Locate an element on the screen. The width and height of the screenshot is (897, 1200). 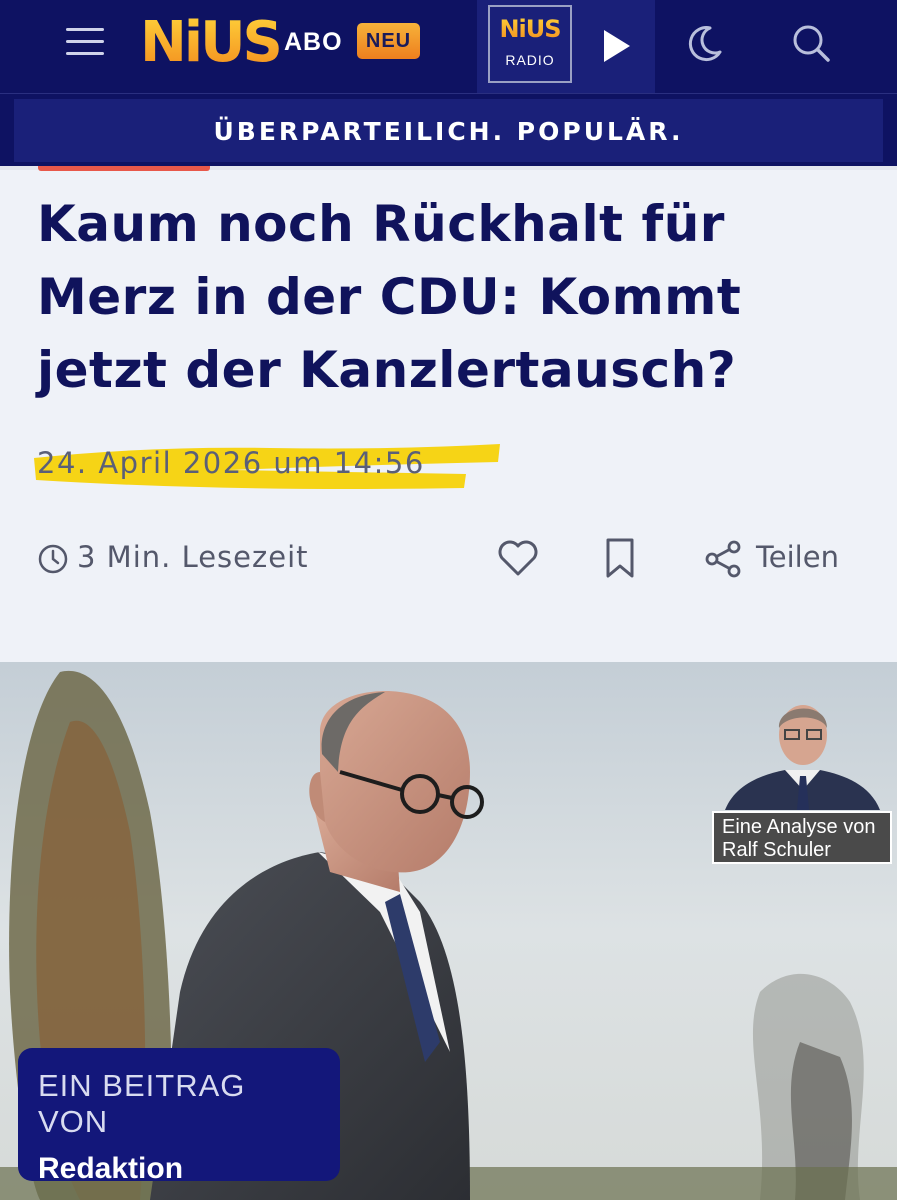
bookmark-icon is located at coordinates (620, 558).